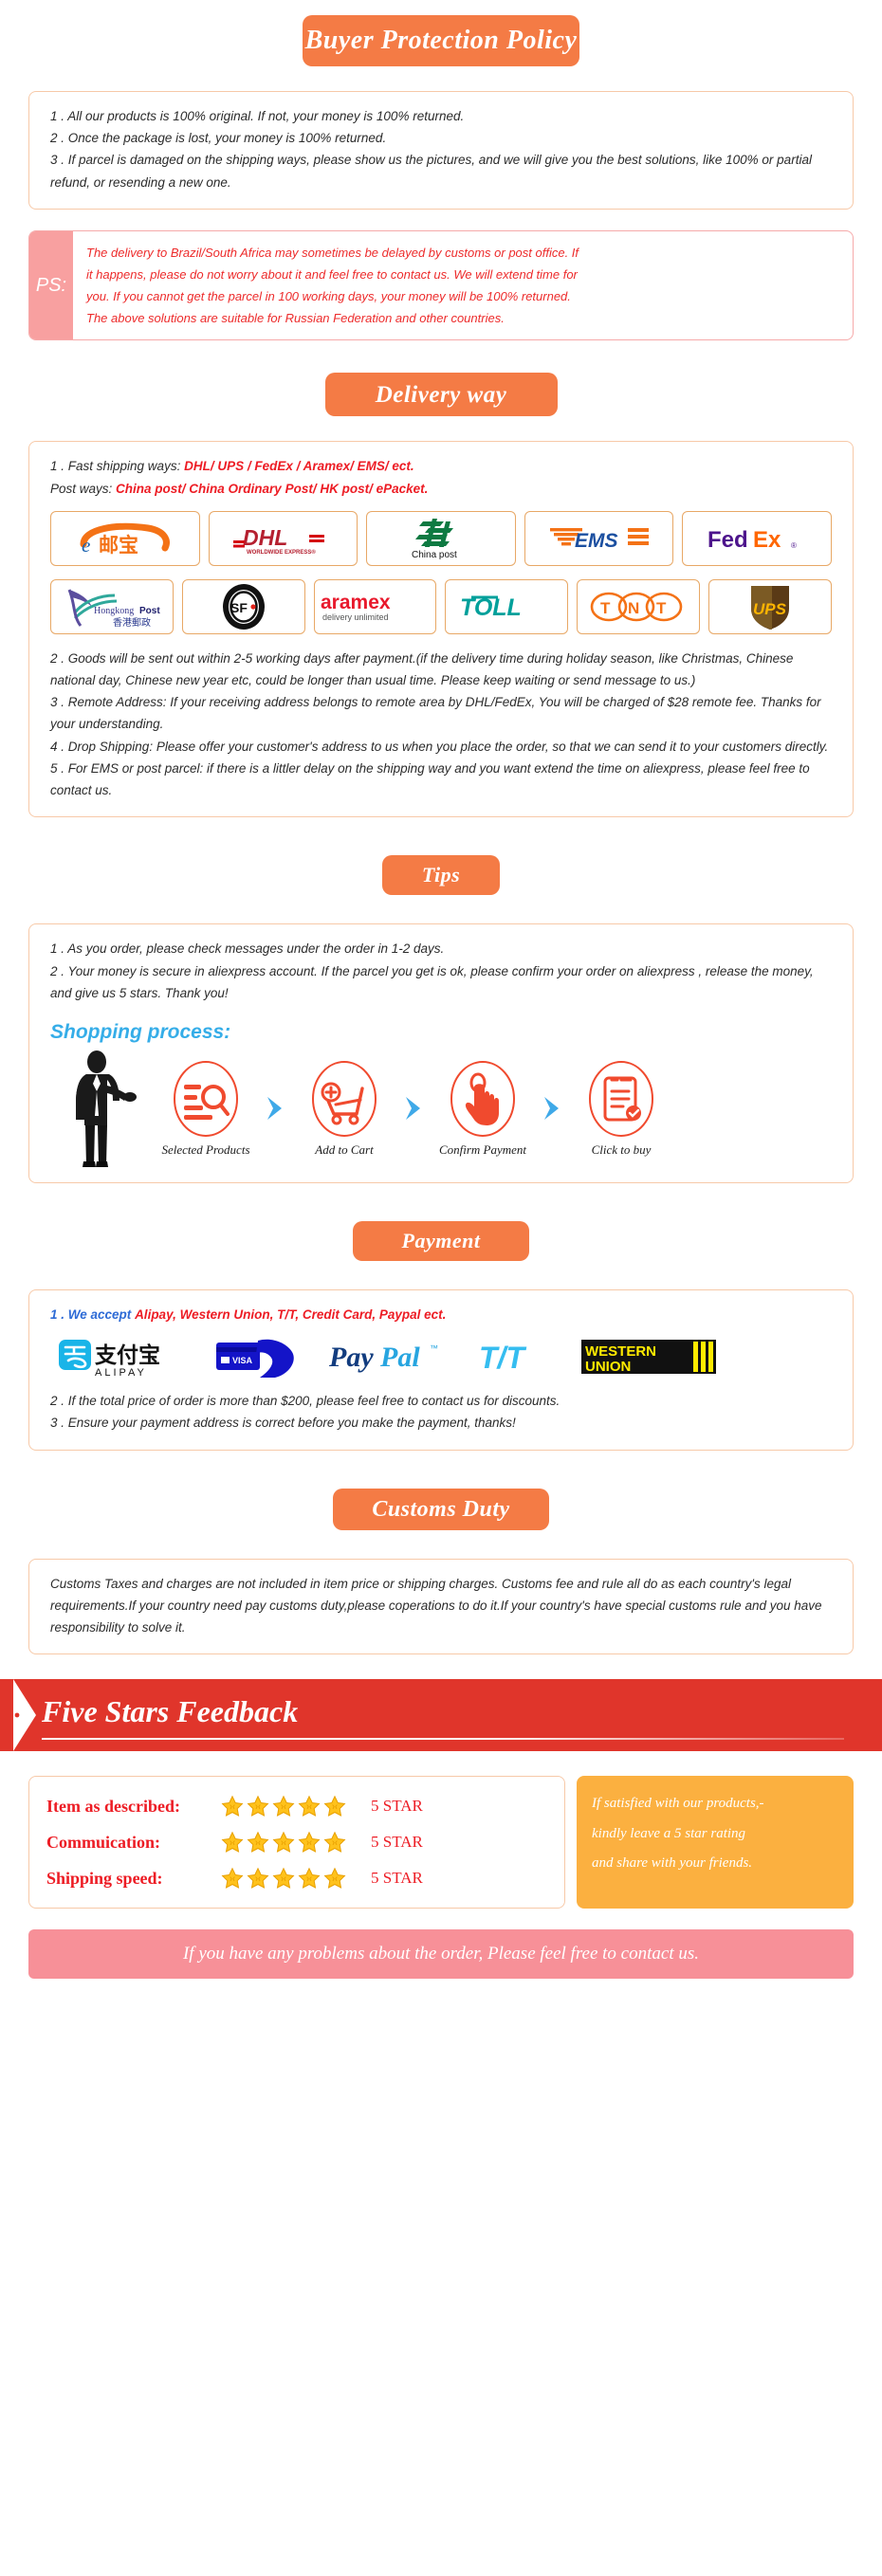  Describe the element at coordinates (483, 1149) in the screenshot. I see `process-step-label: Confirm Payment` at that location.